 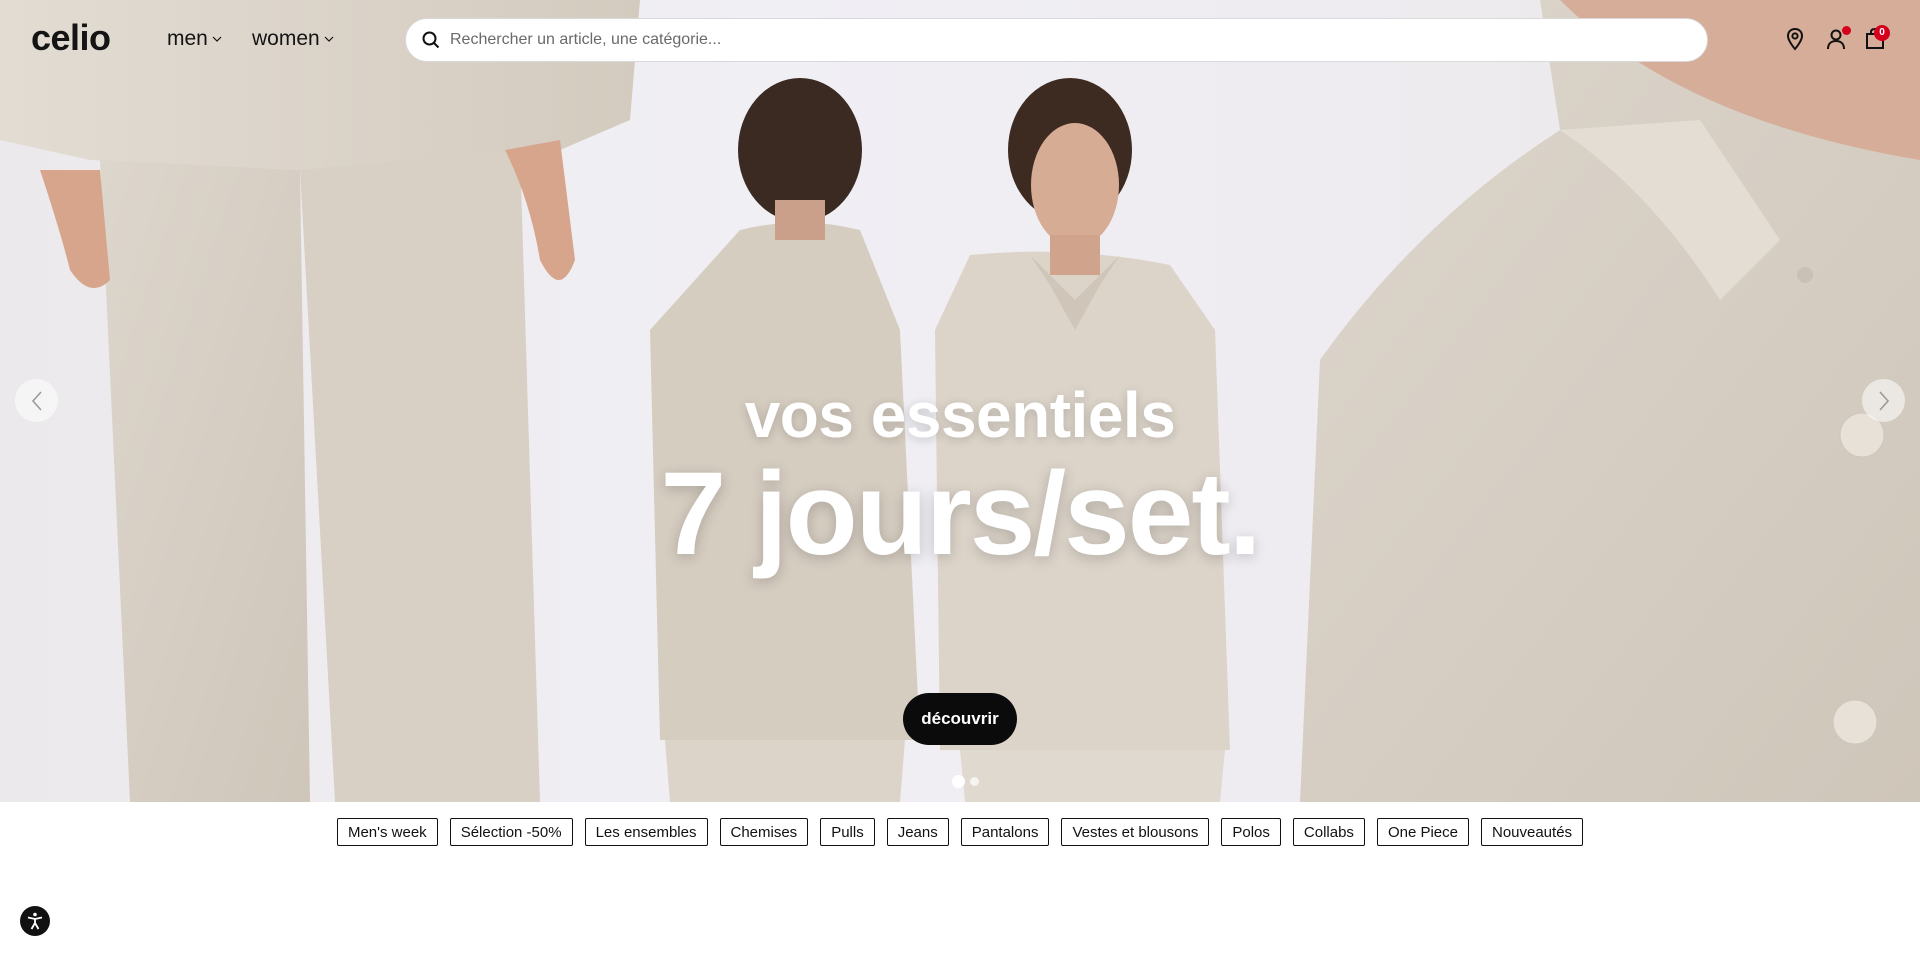 I want to click on category-pantalons: Pantalons, so click(x=1005, y=832).